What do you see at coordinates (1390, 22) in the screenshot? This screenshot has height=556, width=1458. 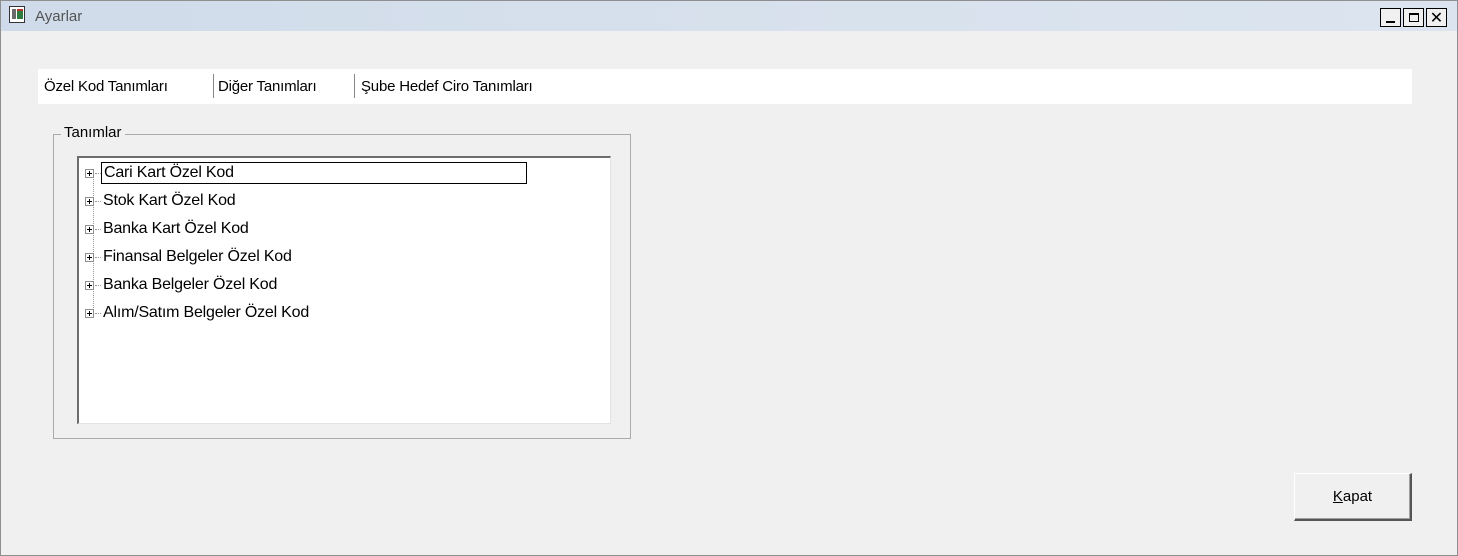 I see `minimize-icon` at bounding box center [1390, 22].